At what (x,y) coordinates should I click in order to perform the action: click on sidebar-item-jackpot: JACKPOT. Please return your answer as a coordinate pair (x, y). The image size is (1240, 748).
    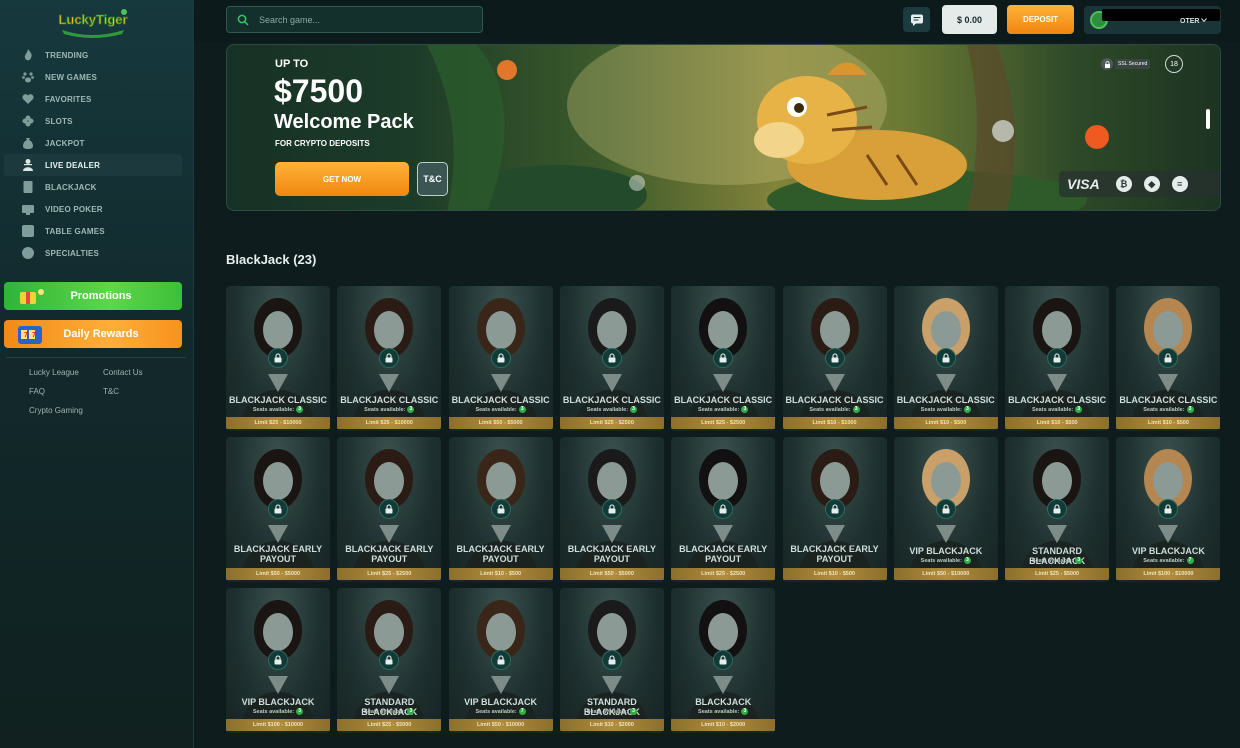
    Looking at the image, I should click on (97, 143).